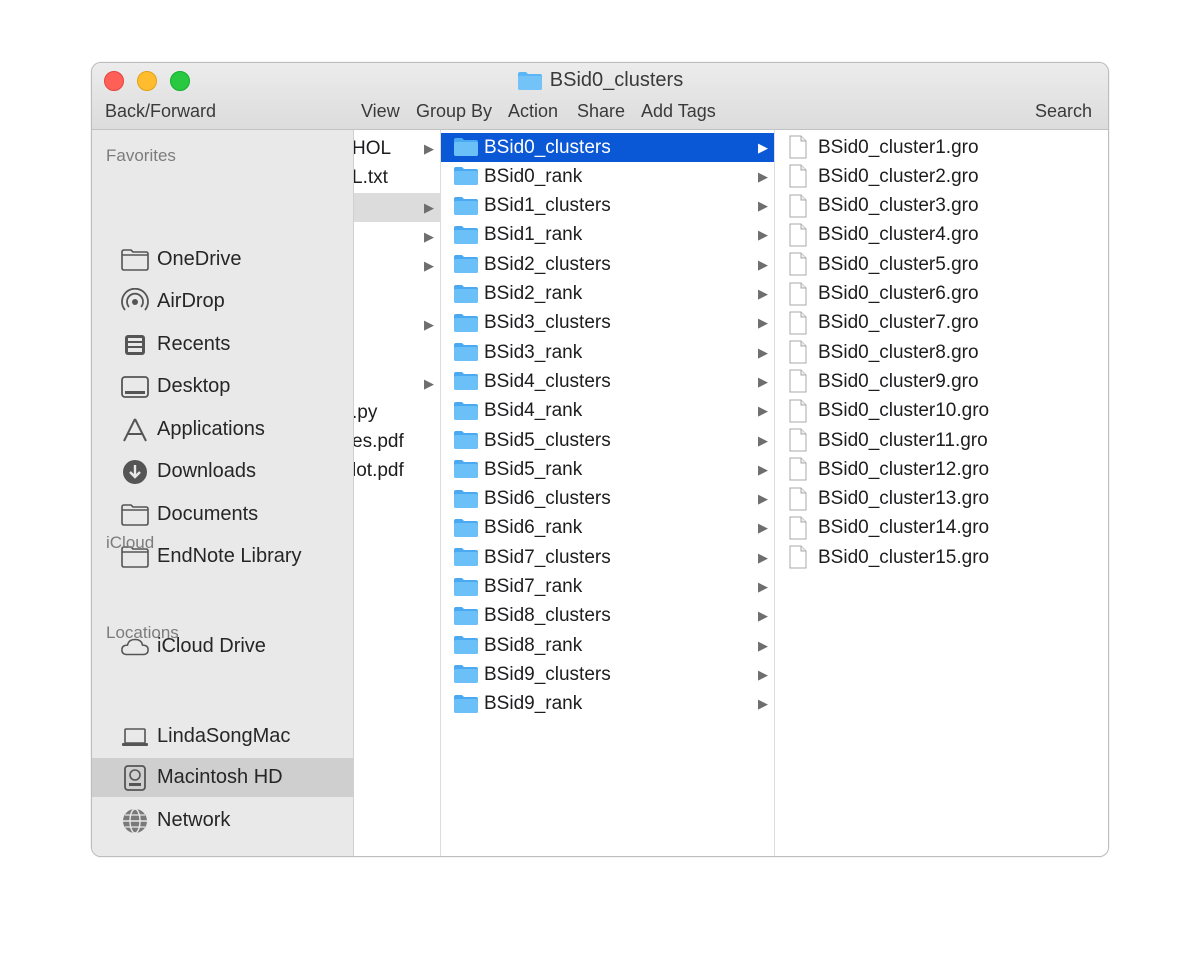 The height and width of the screenshot is (977, 1200). I want to click on sidebar-item-lindasongmac: LindaSongMac, so click(222, 736).